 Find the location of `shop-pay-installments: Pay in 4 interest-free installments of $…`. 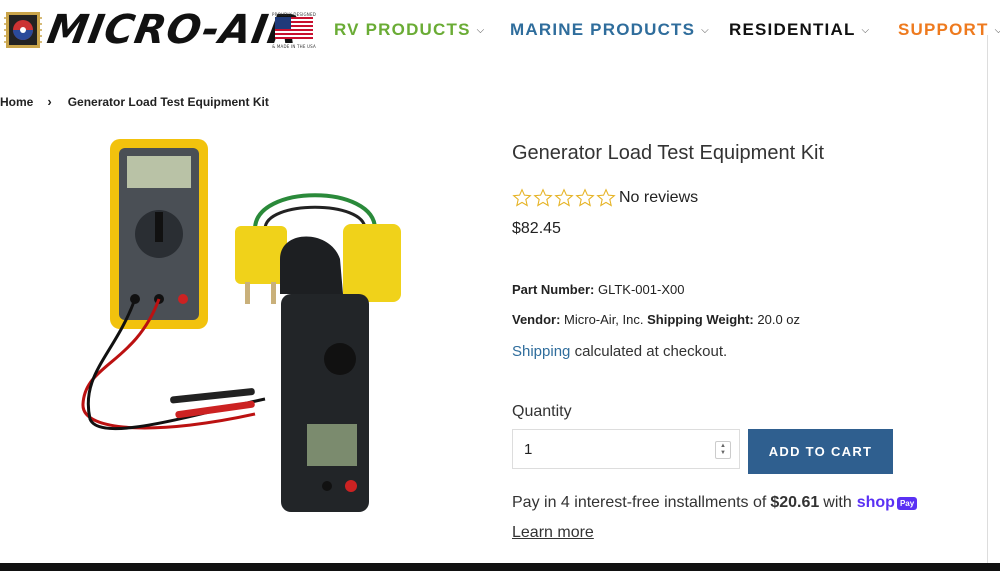

shop-pay-installments: Pay in 4 interest-free installments of $… is located at coordinates (715, 503).